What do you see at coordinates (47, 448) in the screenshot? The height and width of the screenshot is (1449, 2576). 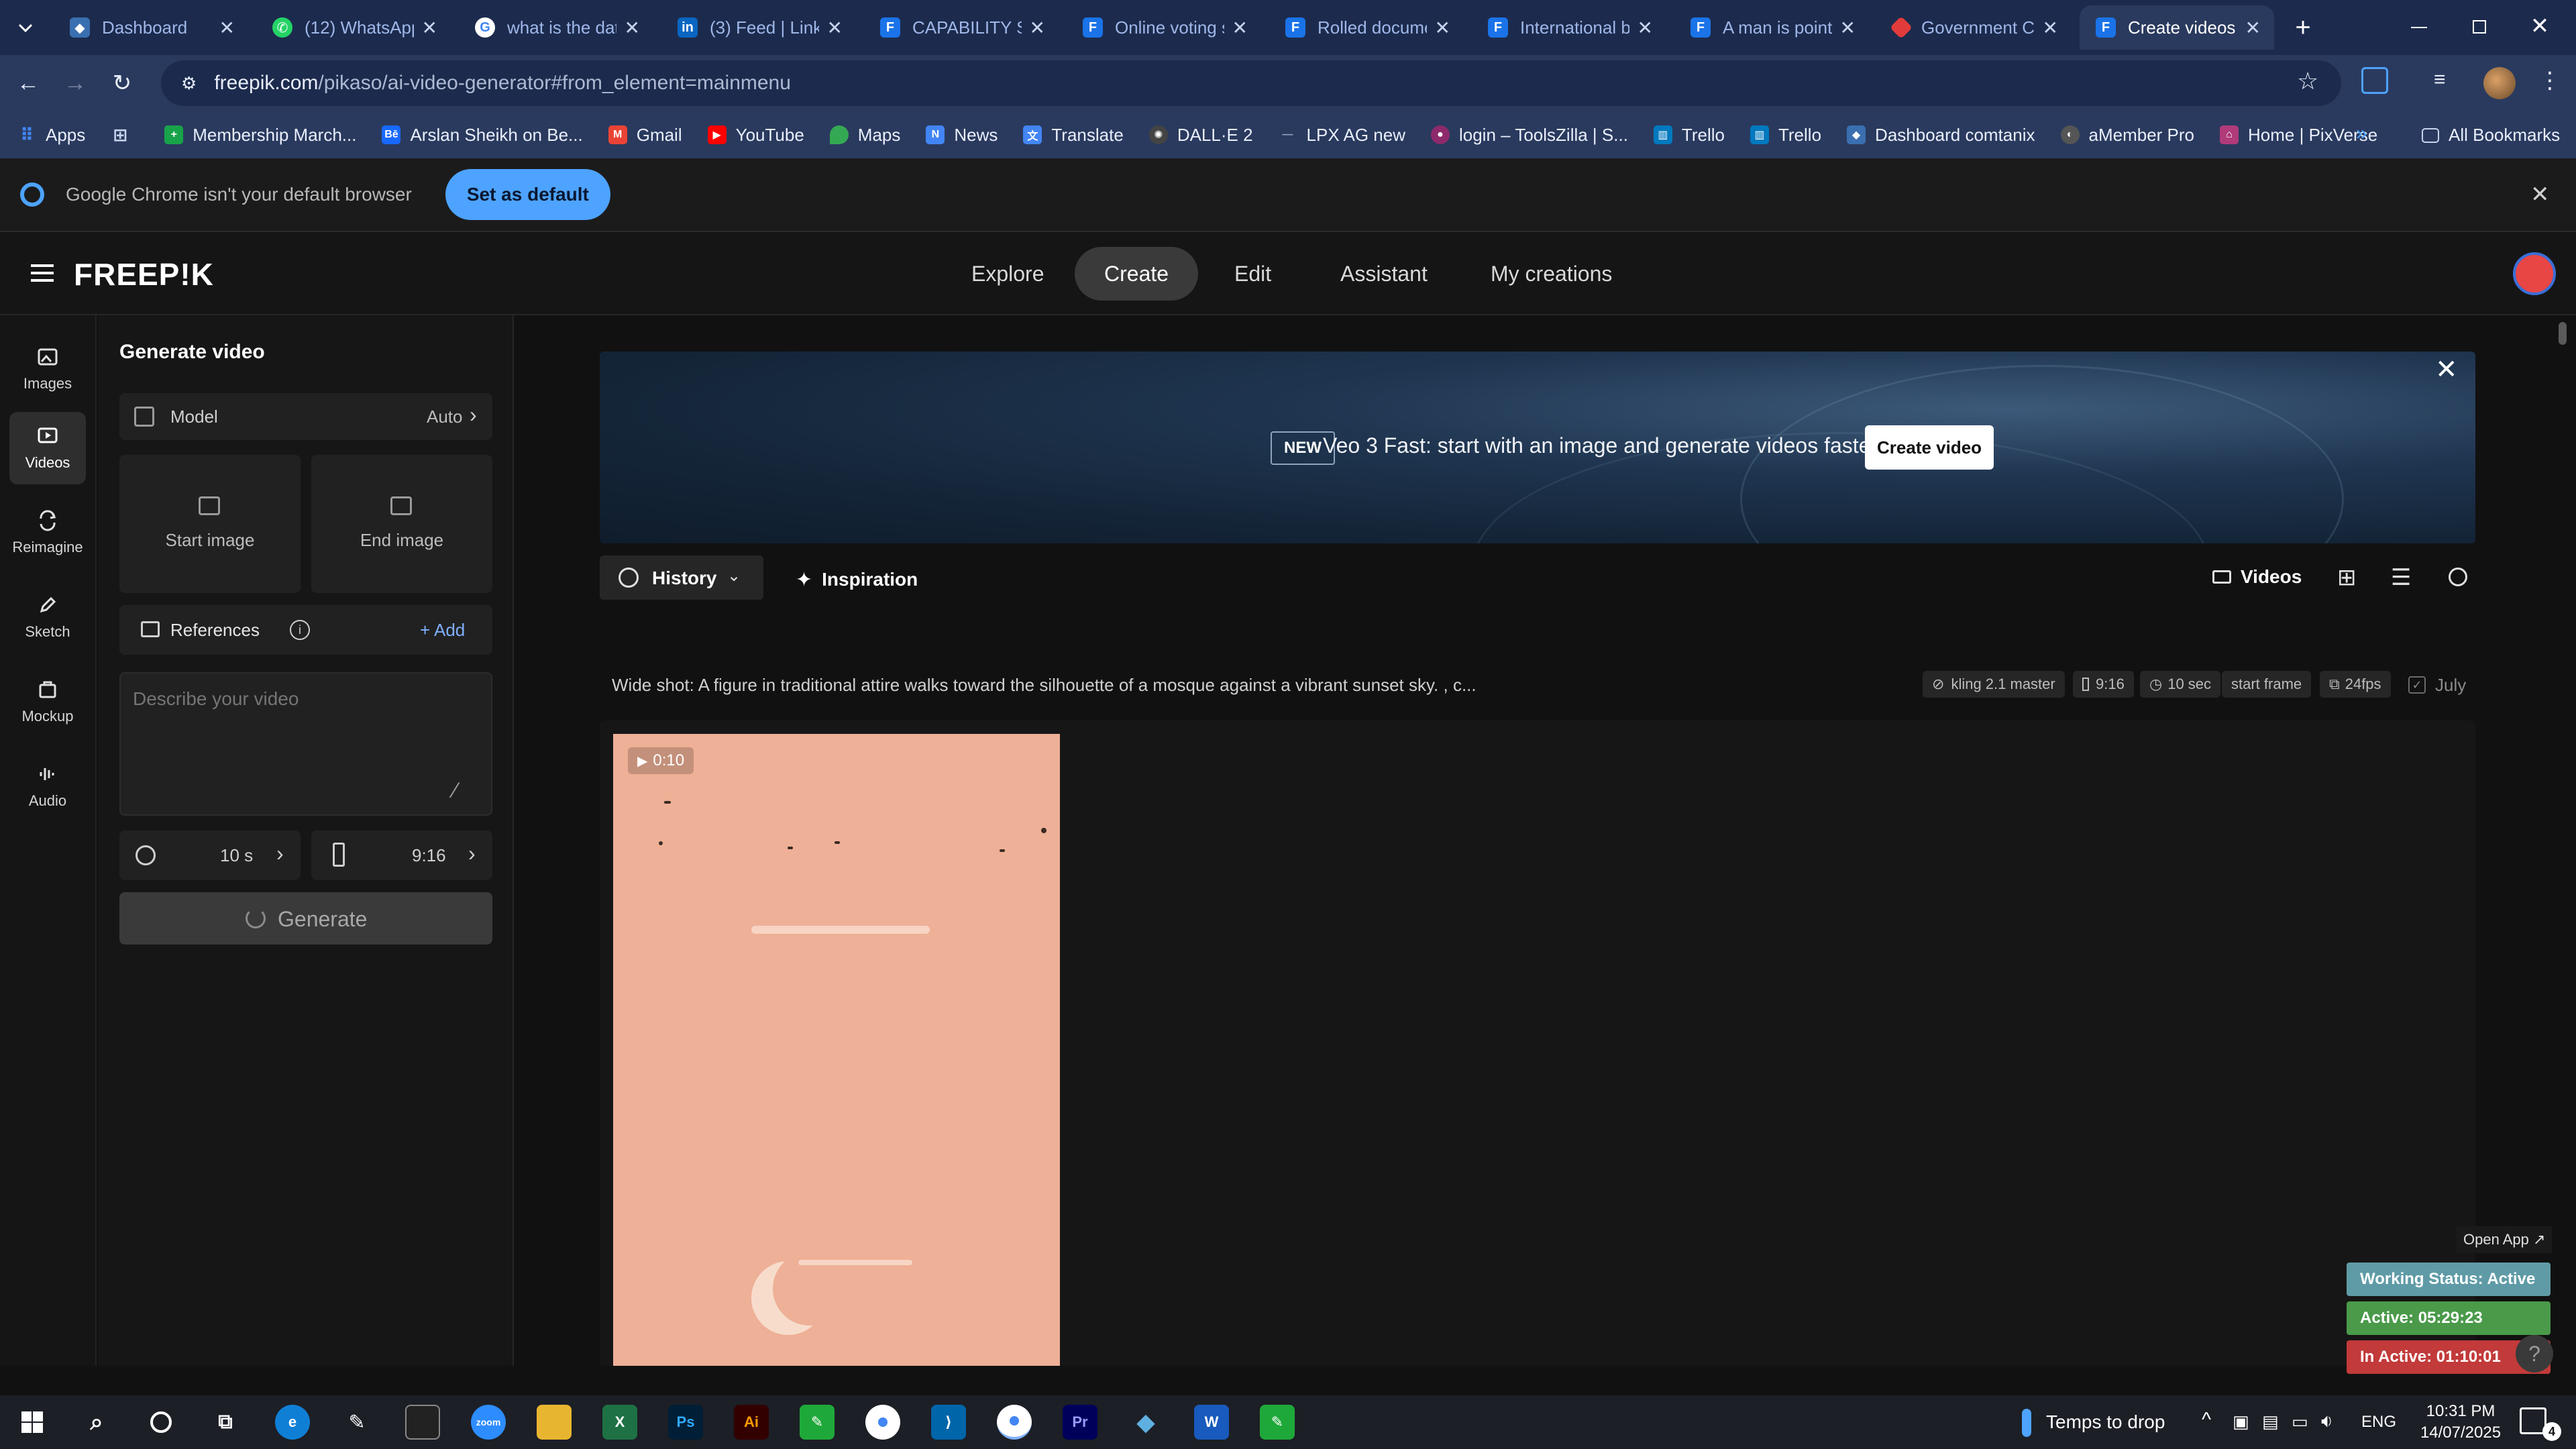 I see `rail-videos: Videos` at bounding box center [47, 448].